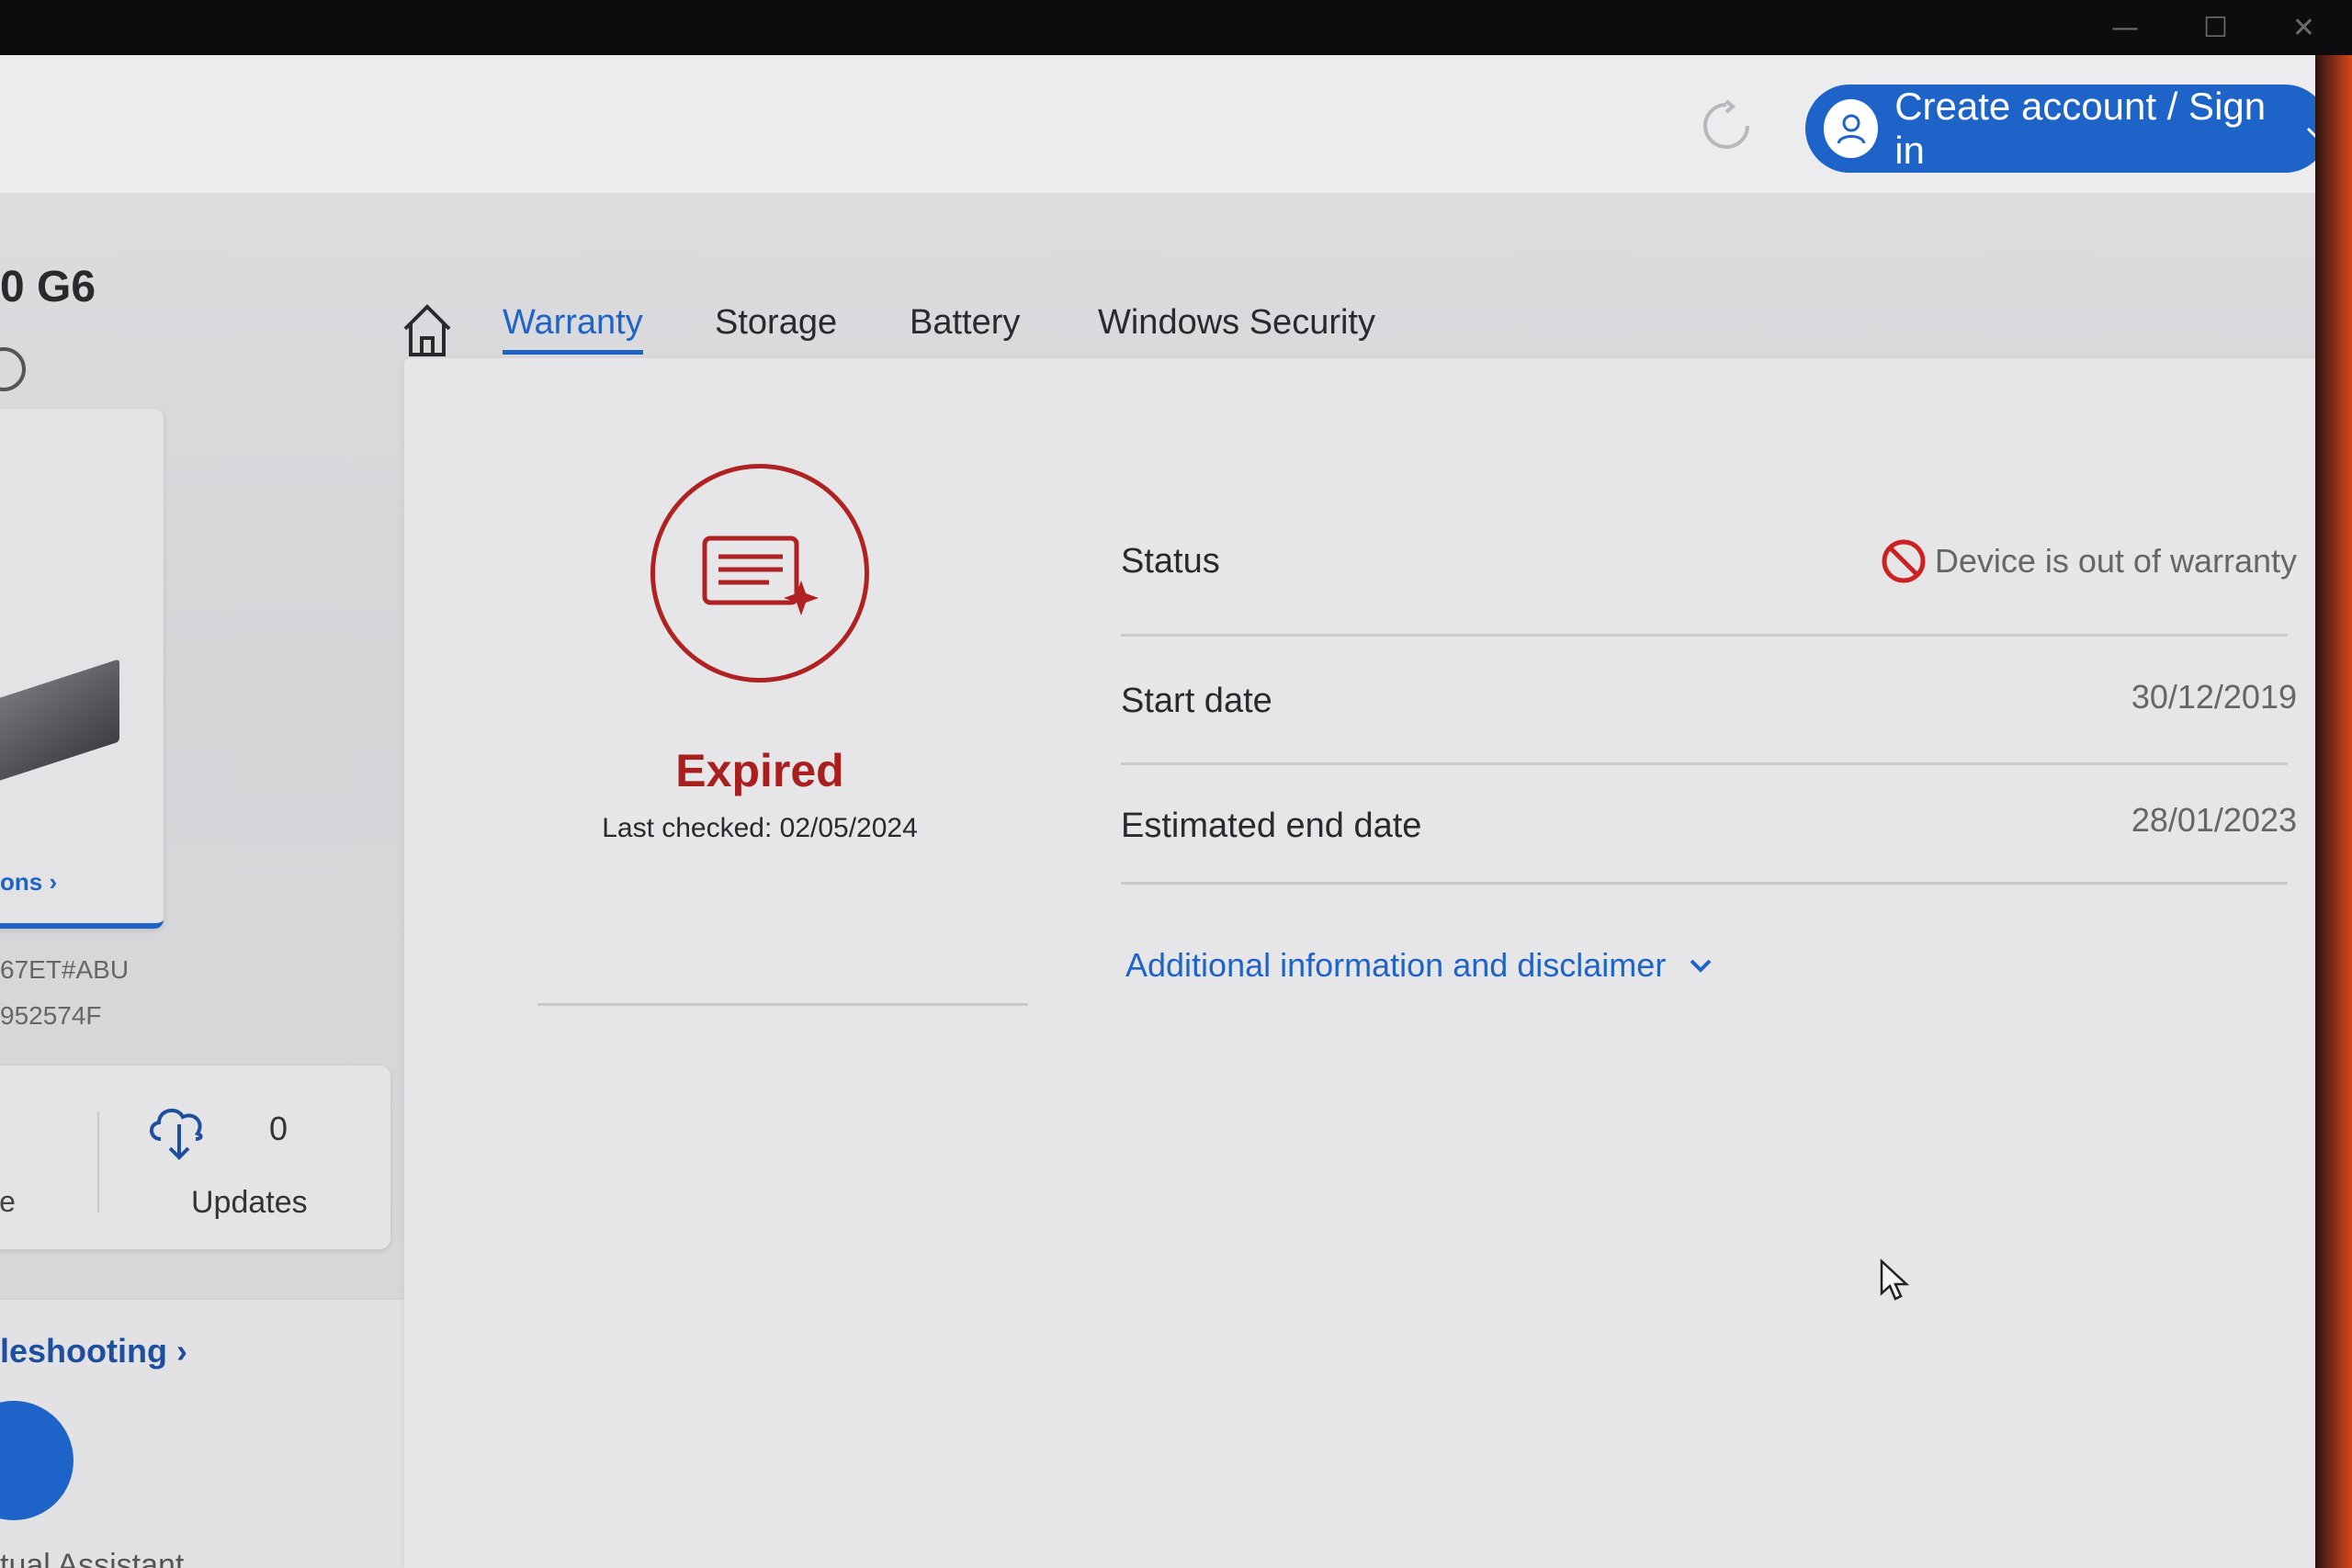 This screenshot has width=2352, height=1568. I want to click on no-entry-icon, so click(1904, 561).